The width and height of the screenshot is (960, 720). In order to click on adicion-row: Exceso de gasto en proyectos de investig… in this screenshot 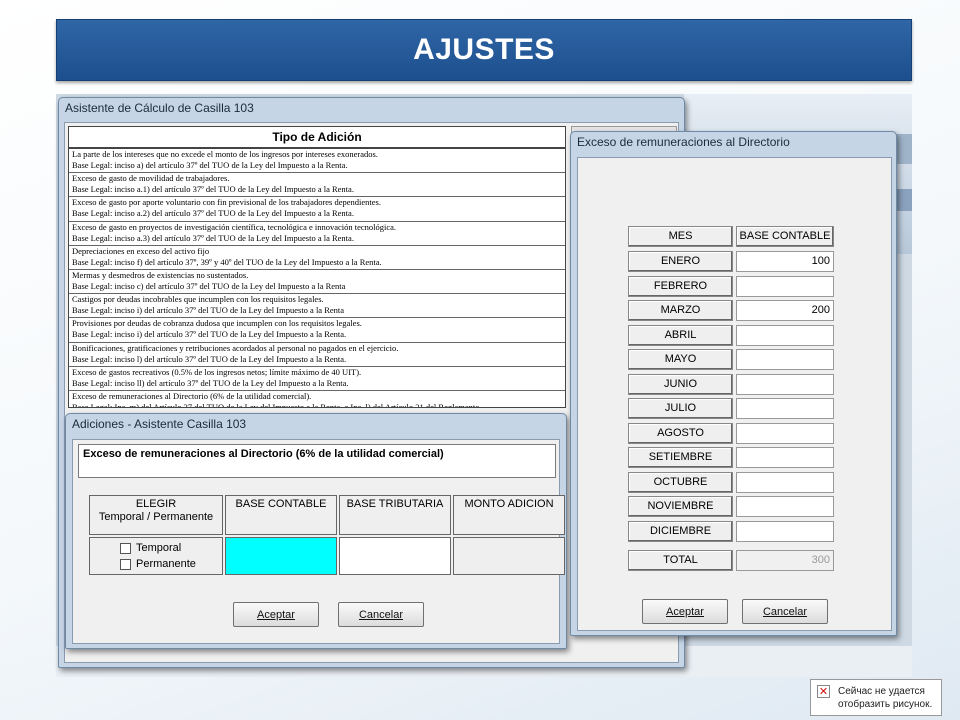, I will do `click(317, 234)`.